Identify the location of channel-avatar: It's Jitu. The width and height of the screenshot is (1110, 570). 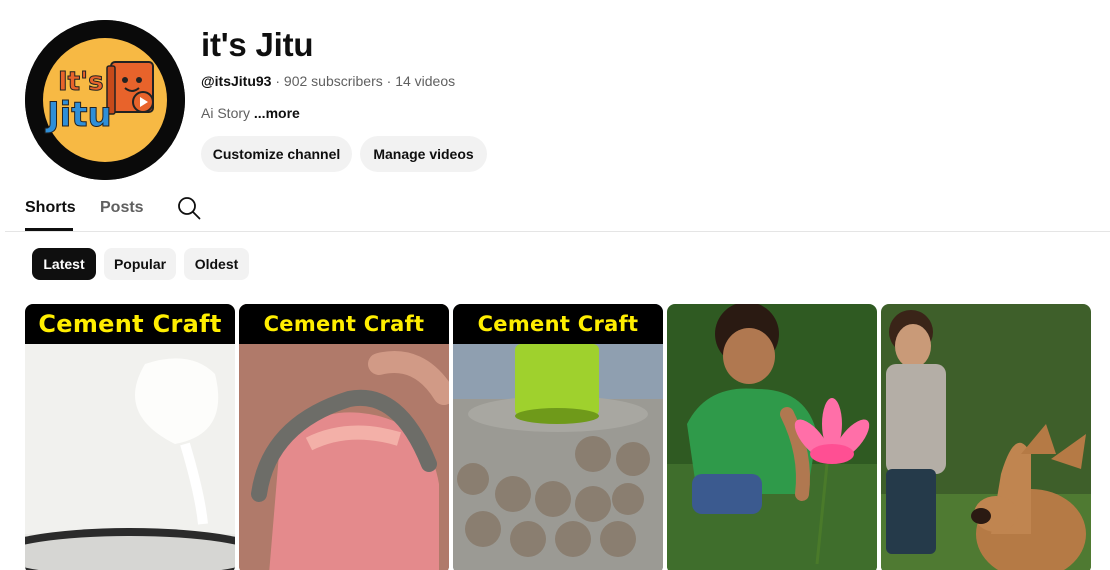
(105, 100).